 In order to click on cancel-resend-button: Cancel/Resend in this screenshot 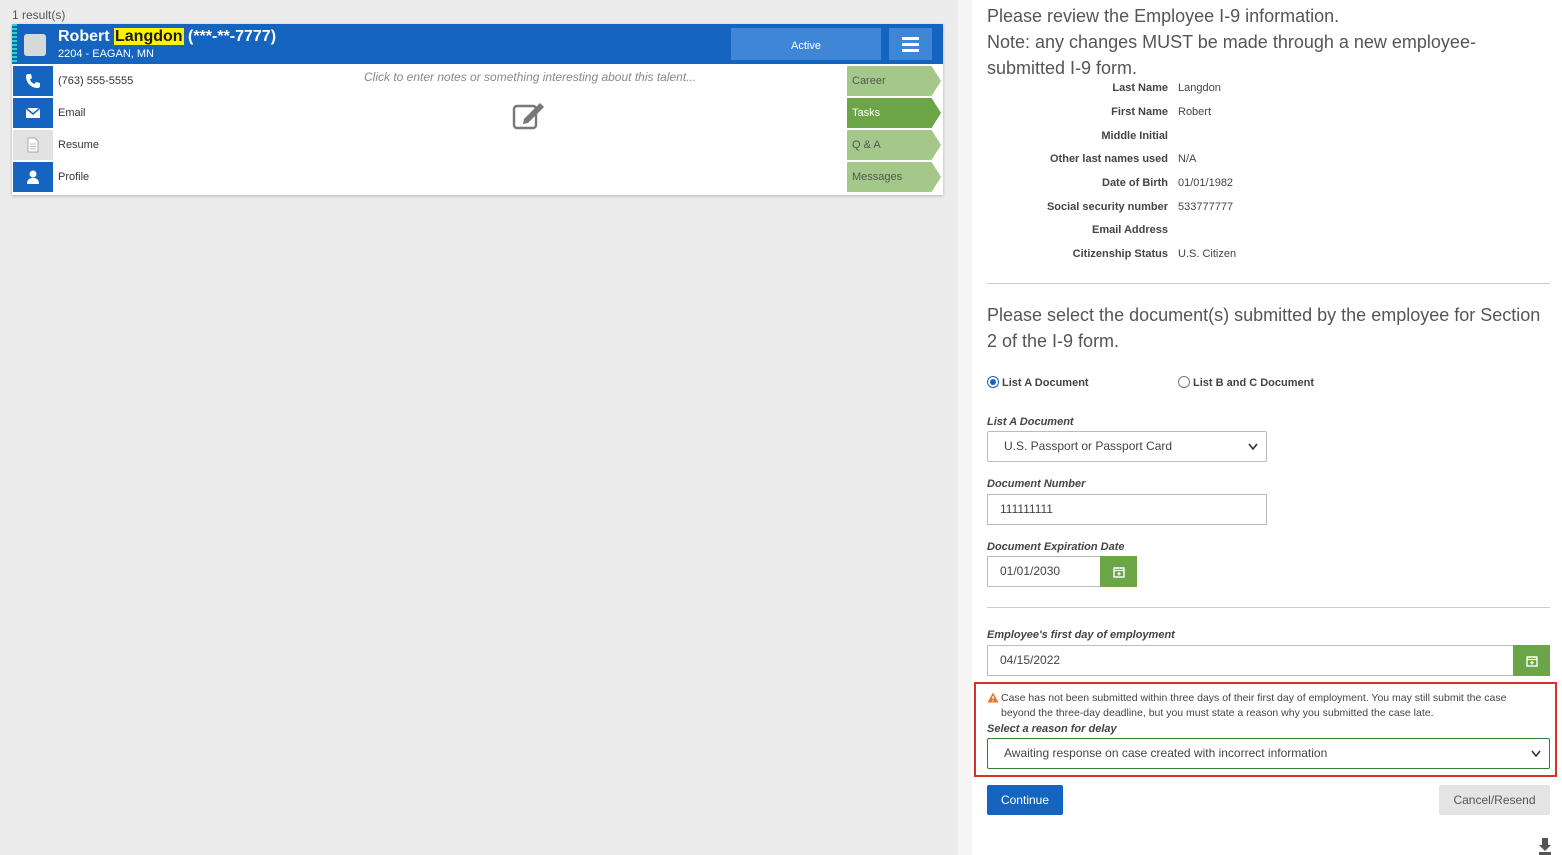, I will do `click(1494, 800)`.